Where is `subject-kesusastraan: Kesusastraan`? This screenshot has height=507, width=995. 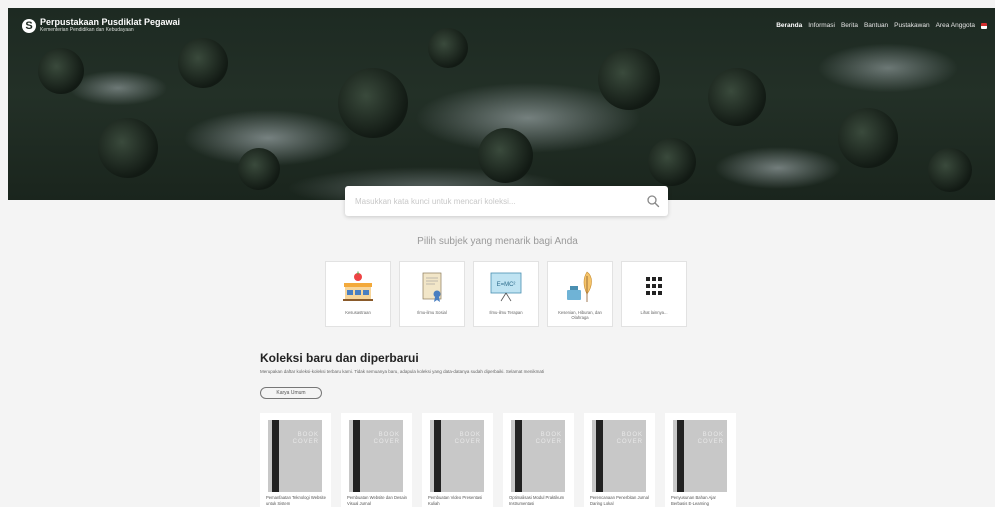 subject-kesusastraan: Kesusastraan is located at coordinates (358, 294).